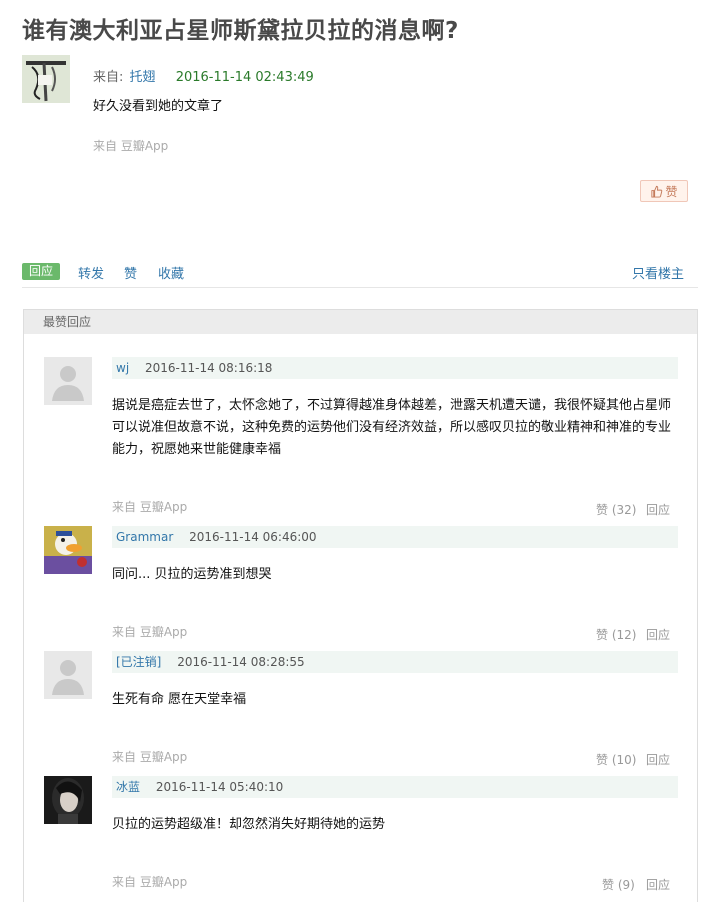 The width and height of the screenshot is (725, 902). Describe the element at coordinates (130, 272) in the screenshot. I see `like-link: 赞` at that location.